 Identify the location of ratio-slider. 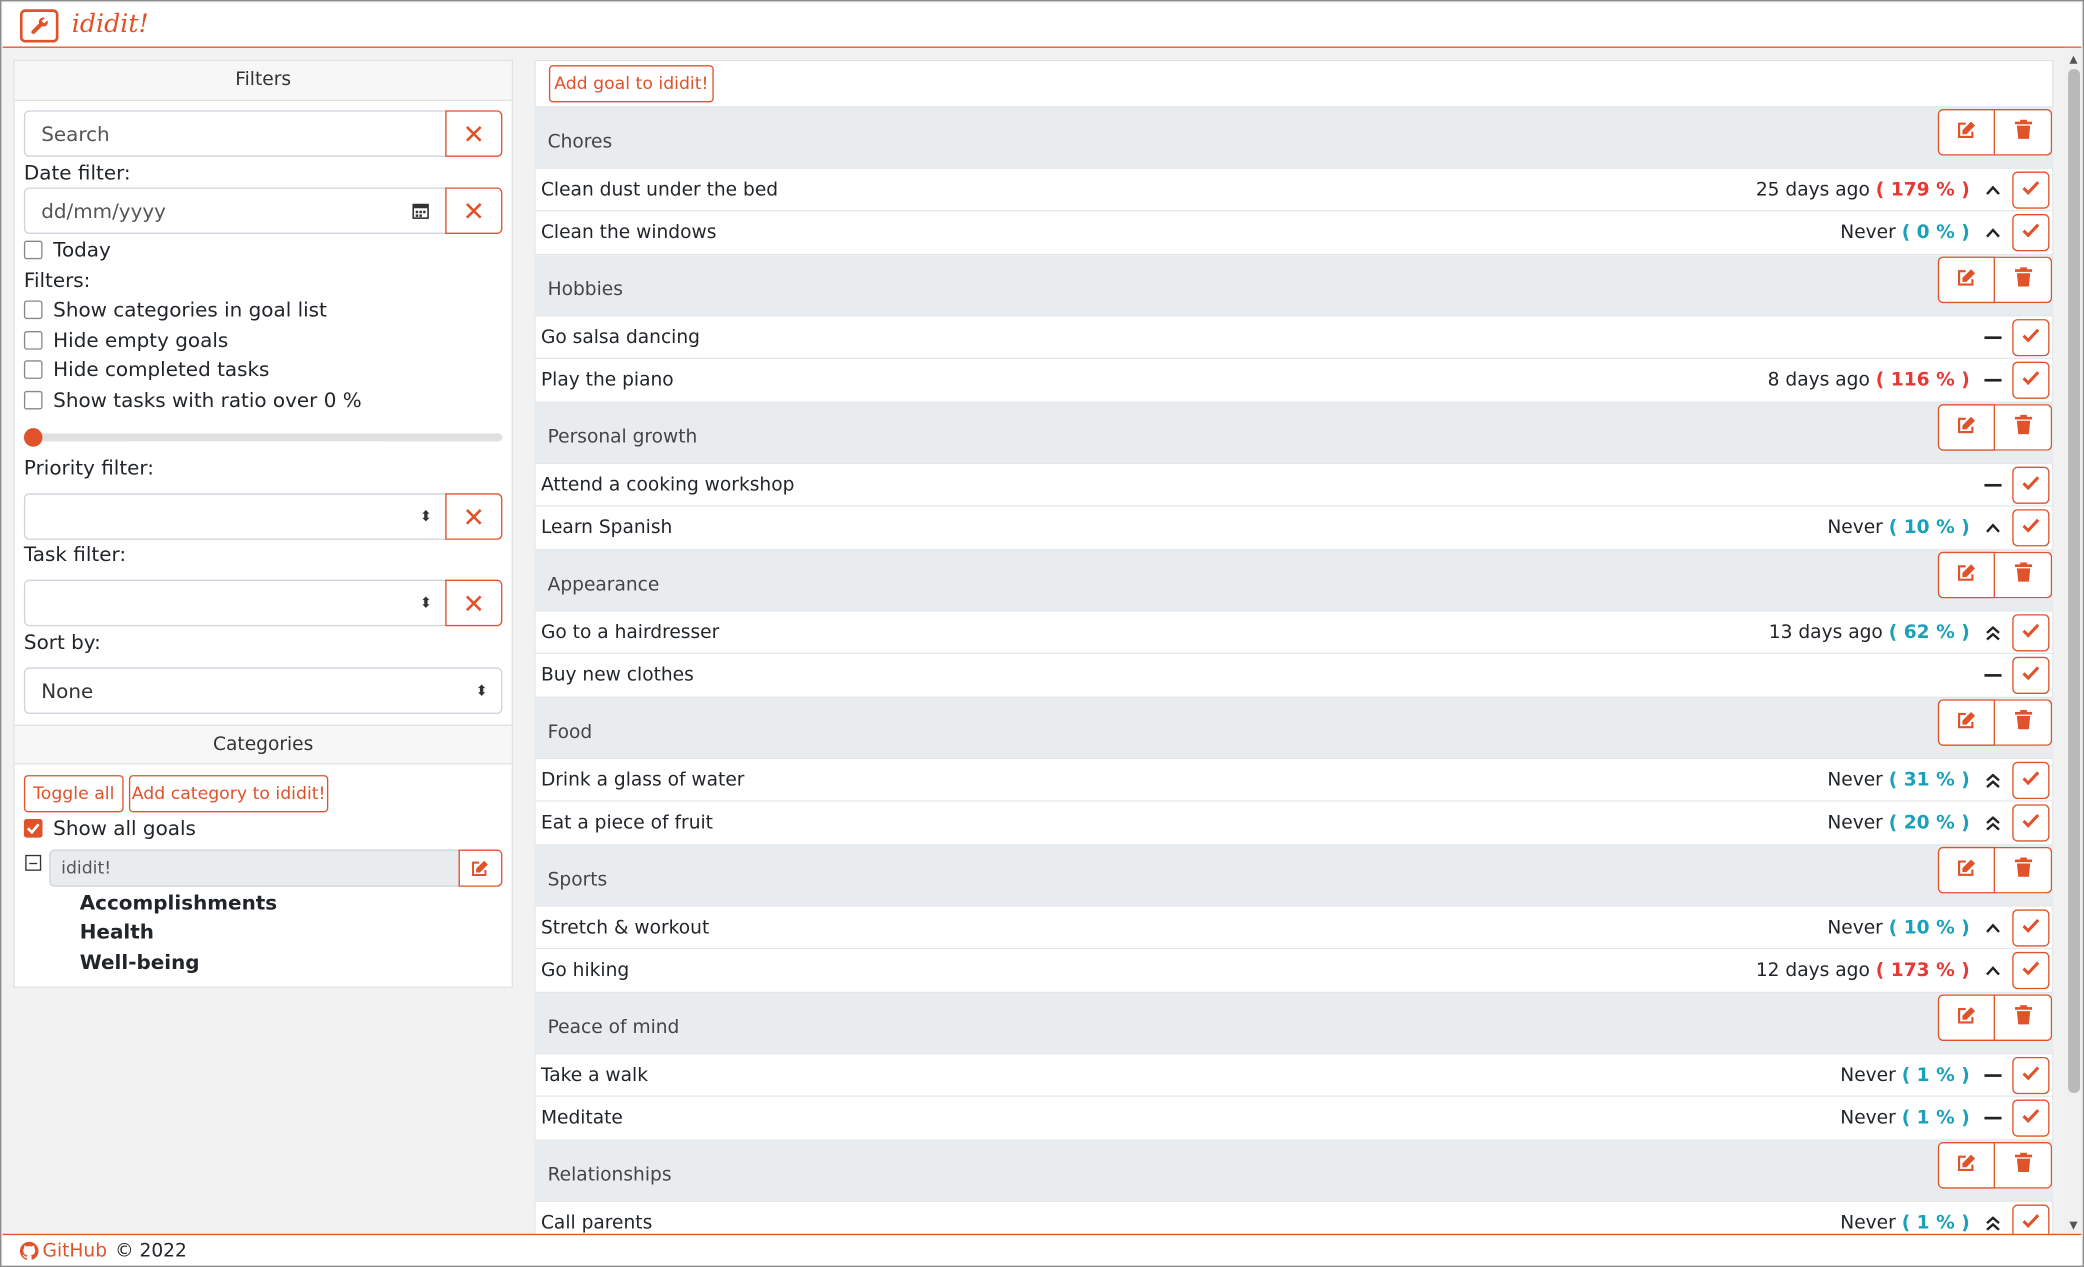
(263, 437).